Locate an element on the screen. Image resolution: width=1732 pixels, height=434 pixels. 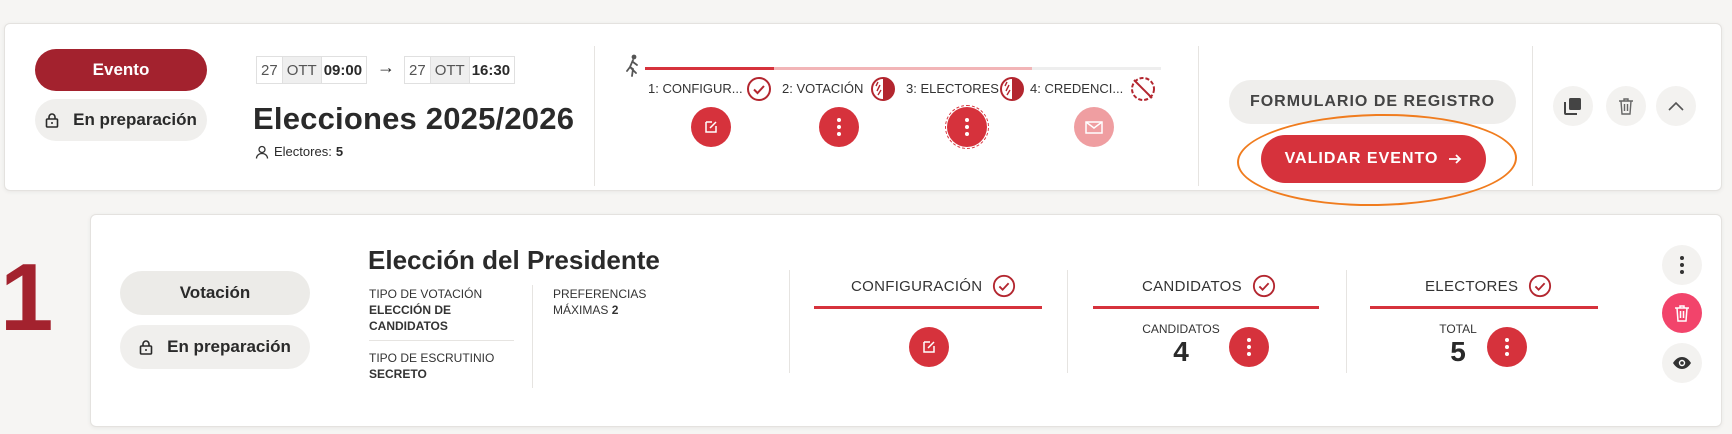
user-icon is located at coordinates (262, 152).